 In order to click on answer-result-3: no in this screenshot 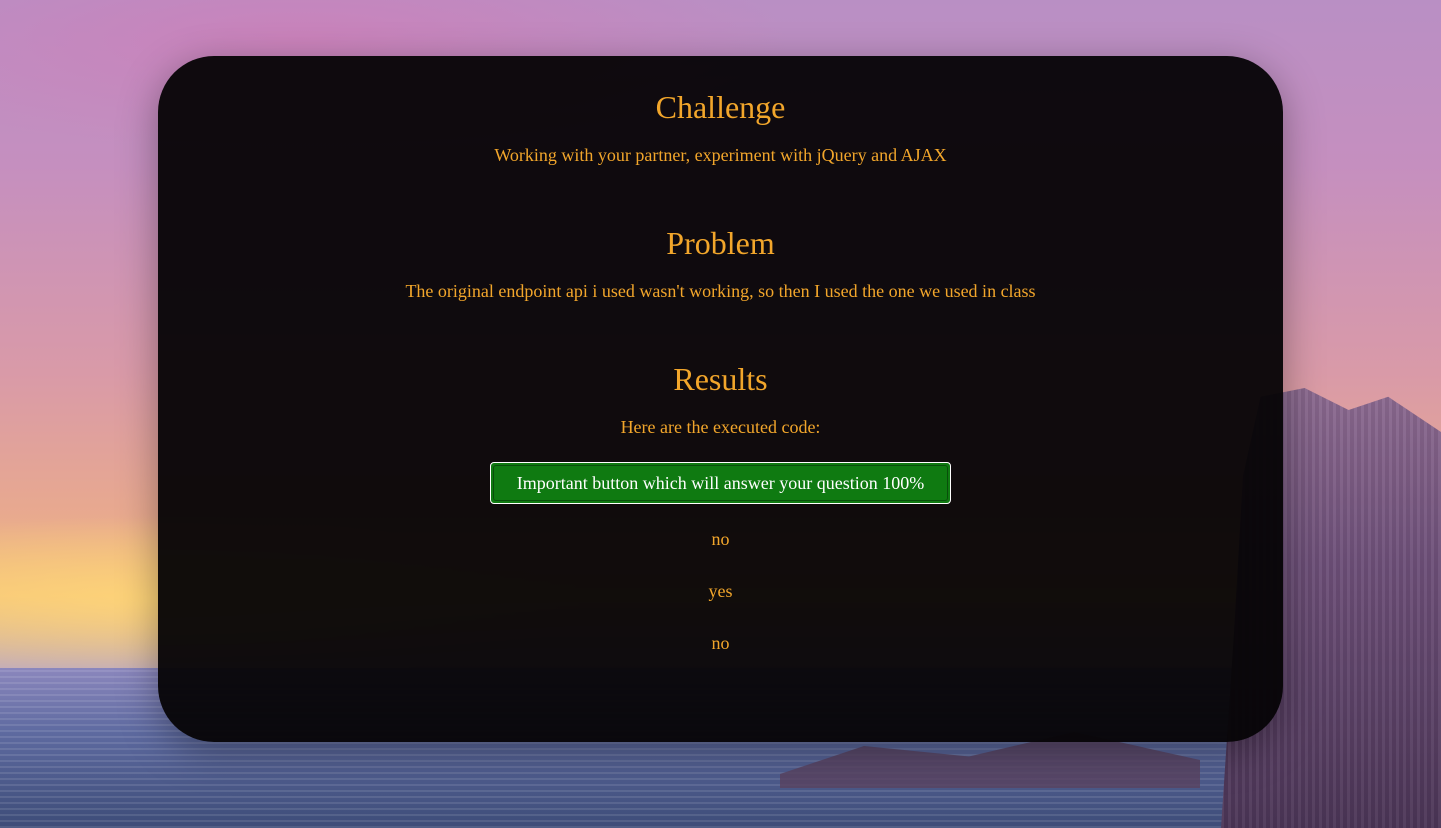, I will do `click(720, 643)`.